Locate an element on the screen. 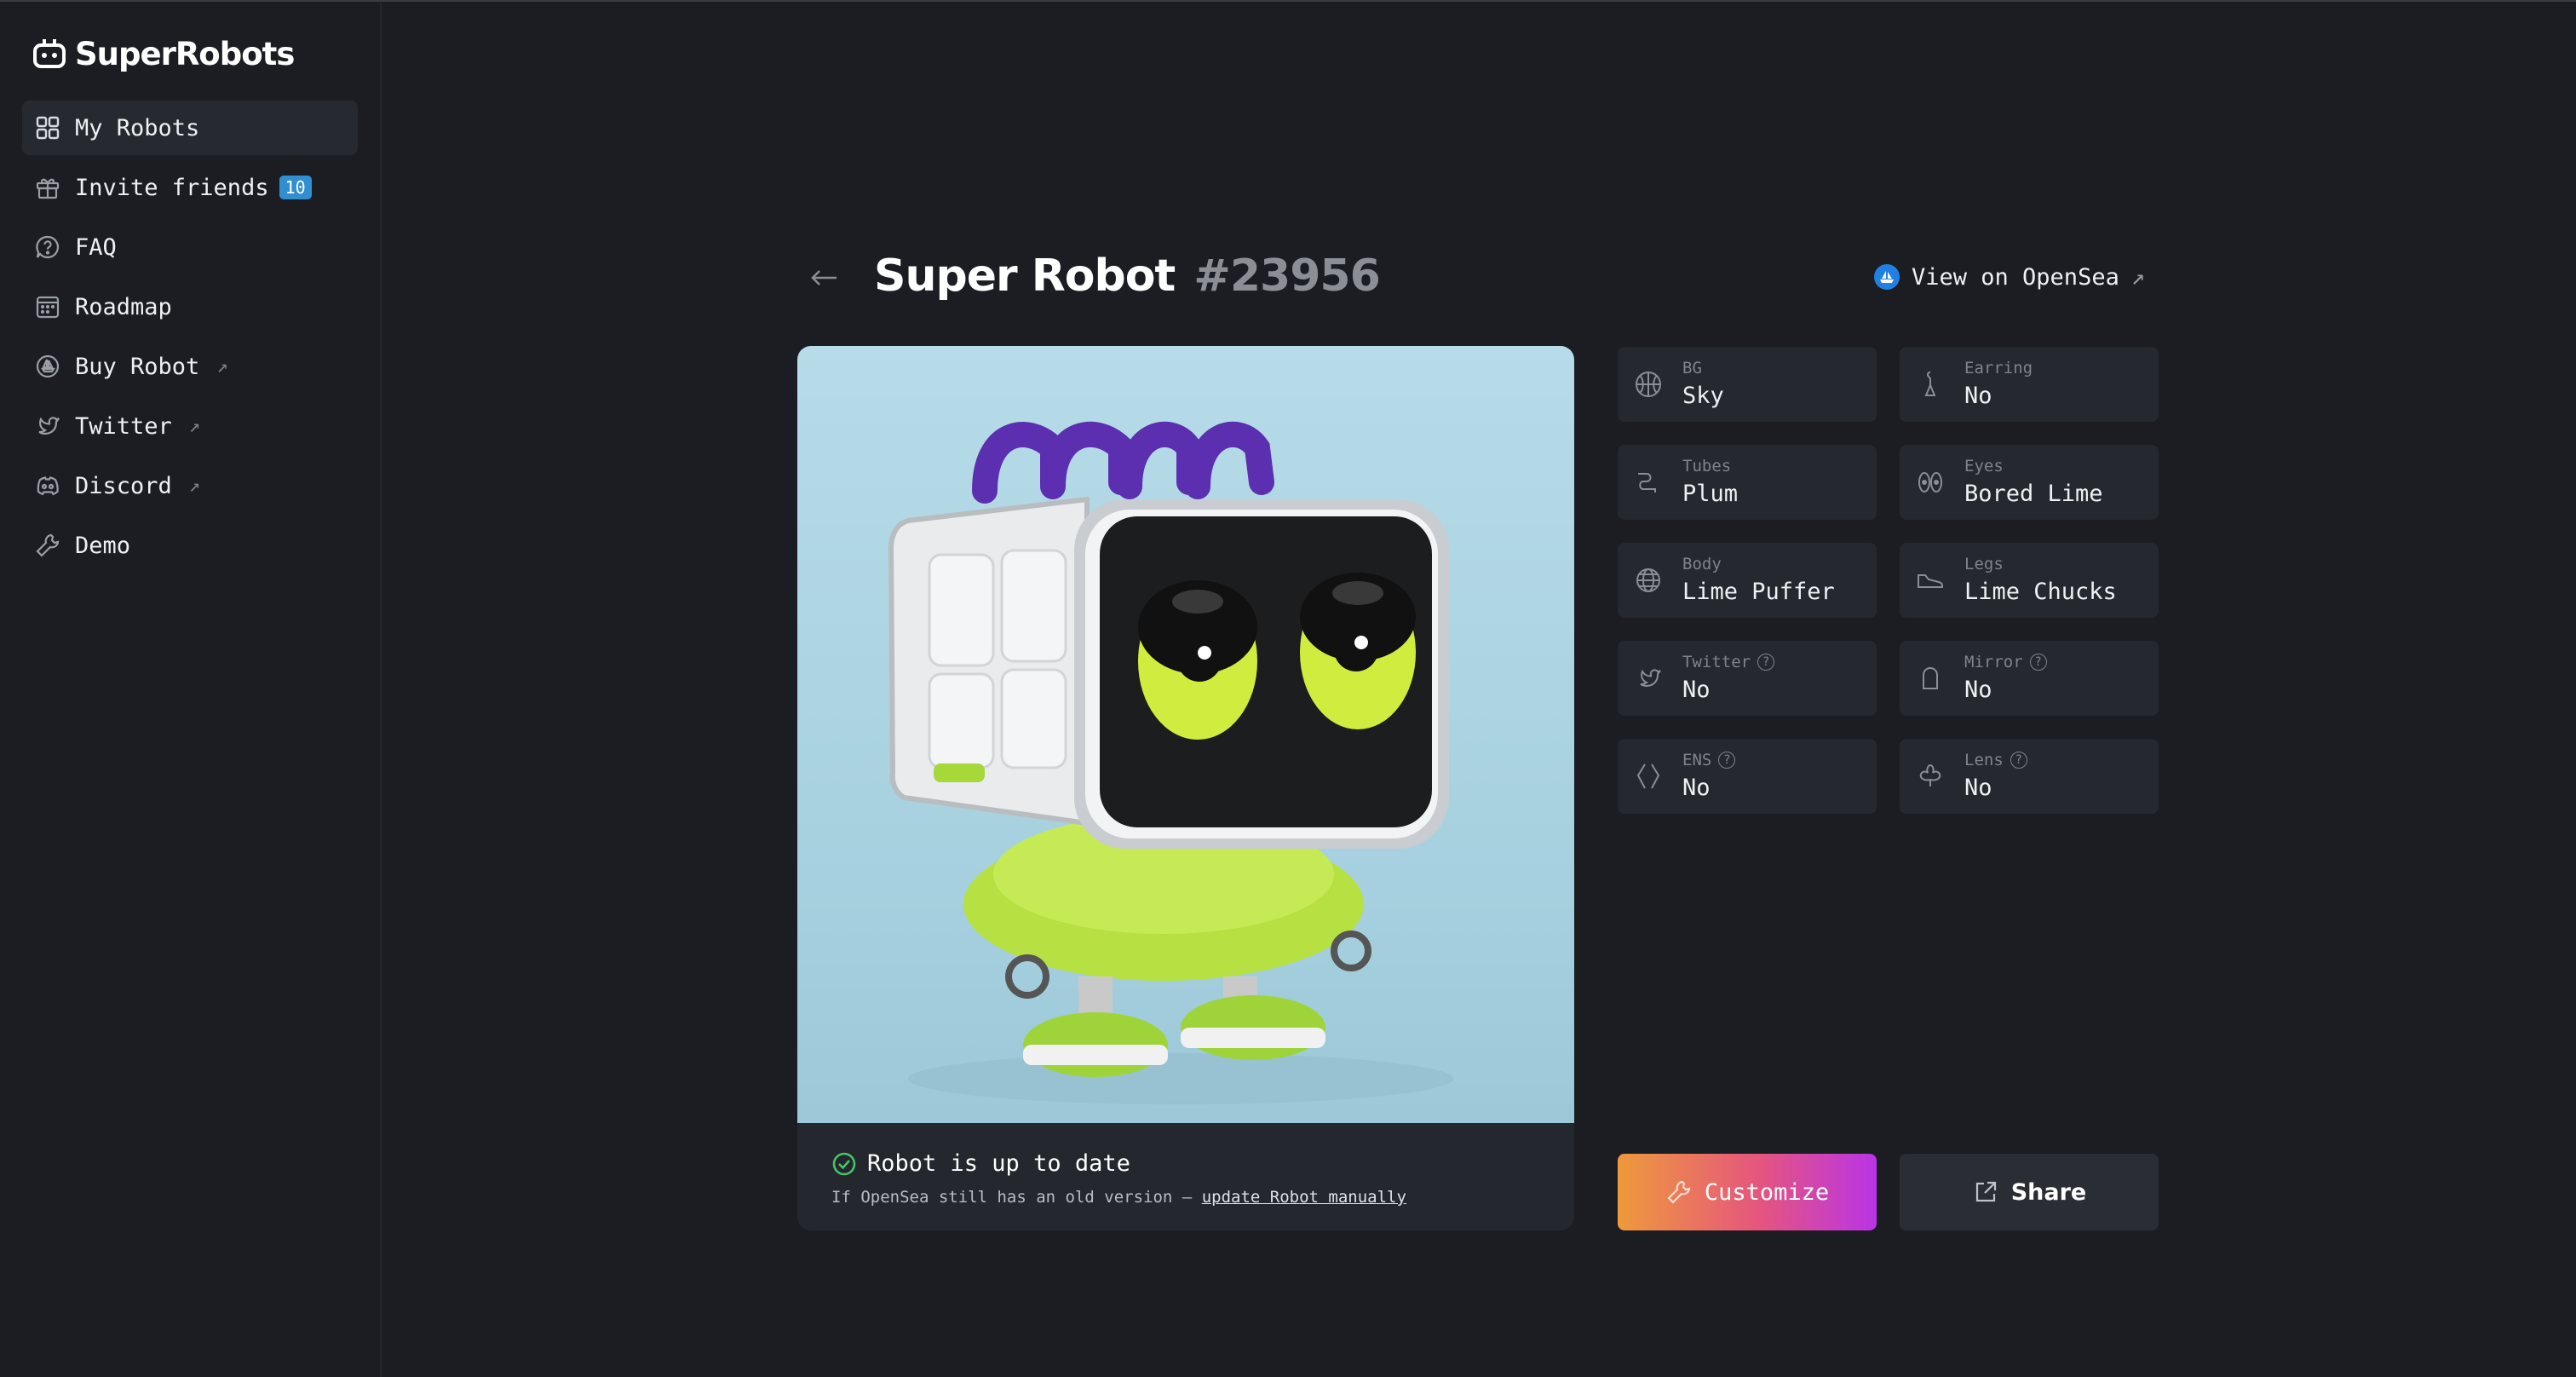 This screenshot has width=2576, height=1377. sidebar-item-label: Twitter is located at coordinates (123, 426).